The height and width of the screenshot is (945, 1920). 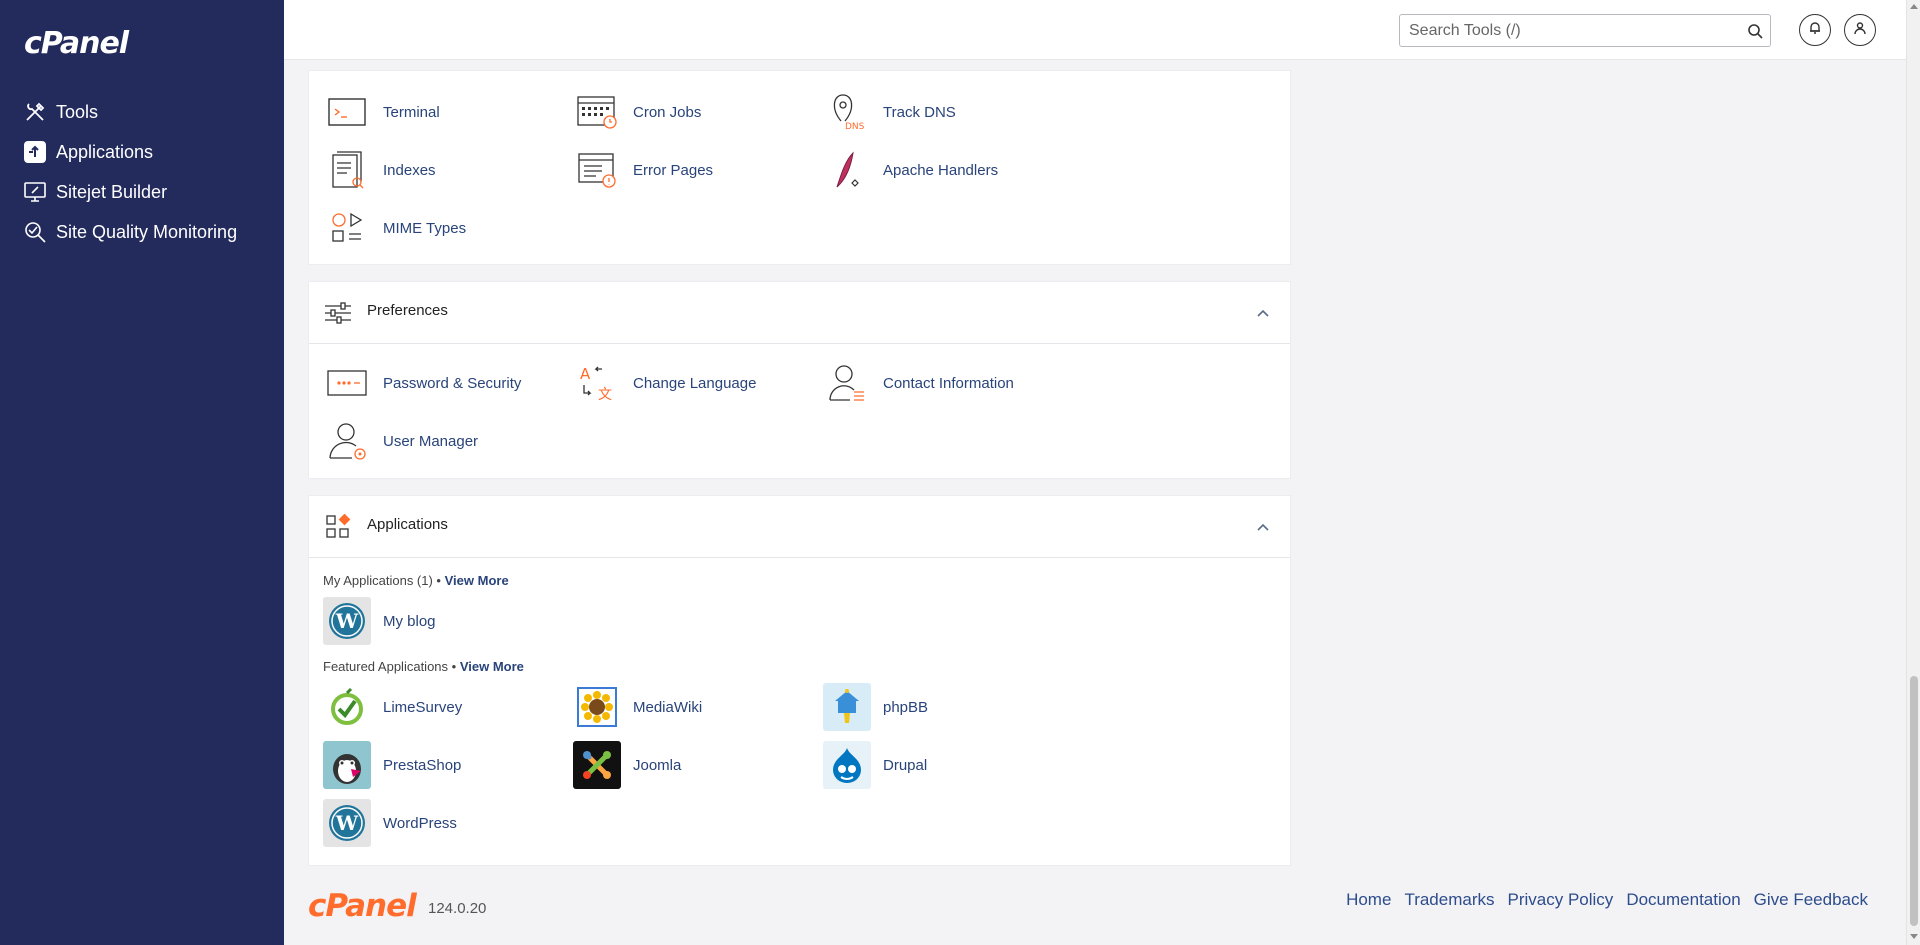 I want to click on footer-link-trademarks: Trademarks, so click(x=1449, y=900).